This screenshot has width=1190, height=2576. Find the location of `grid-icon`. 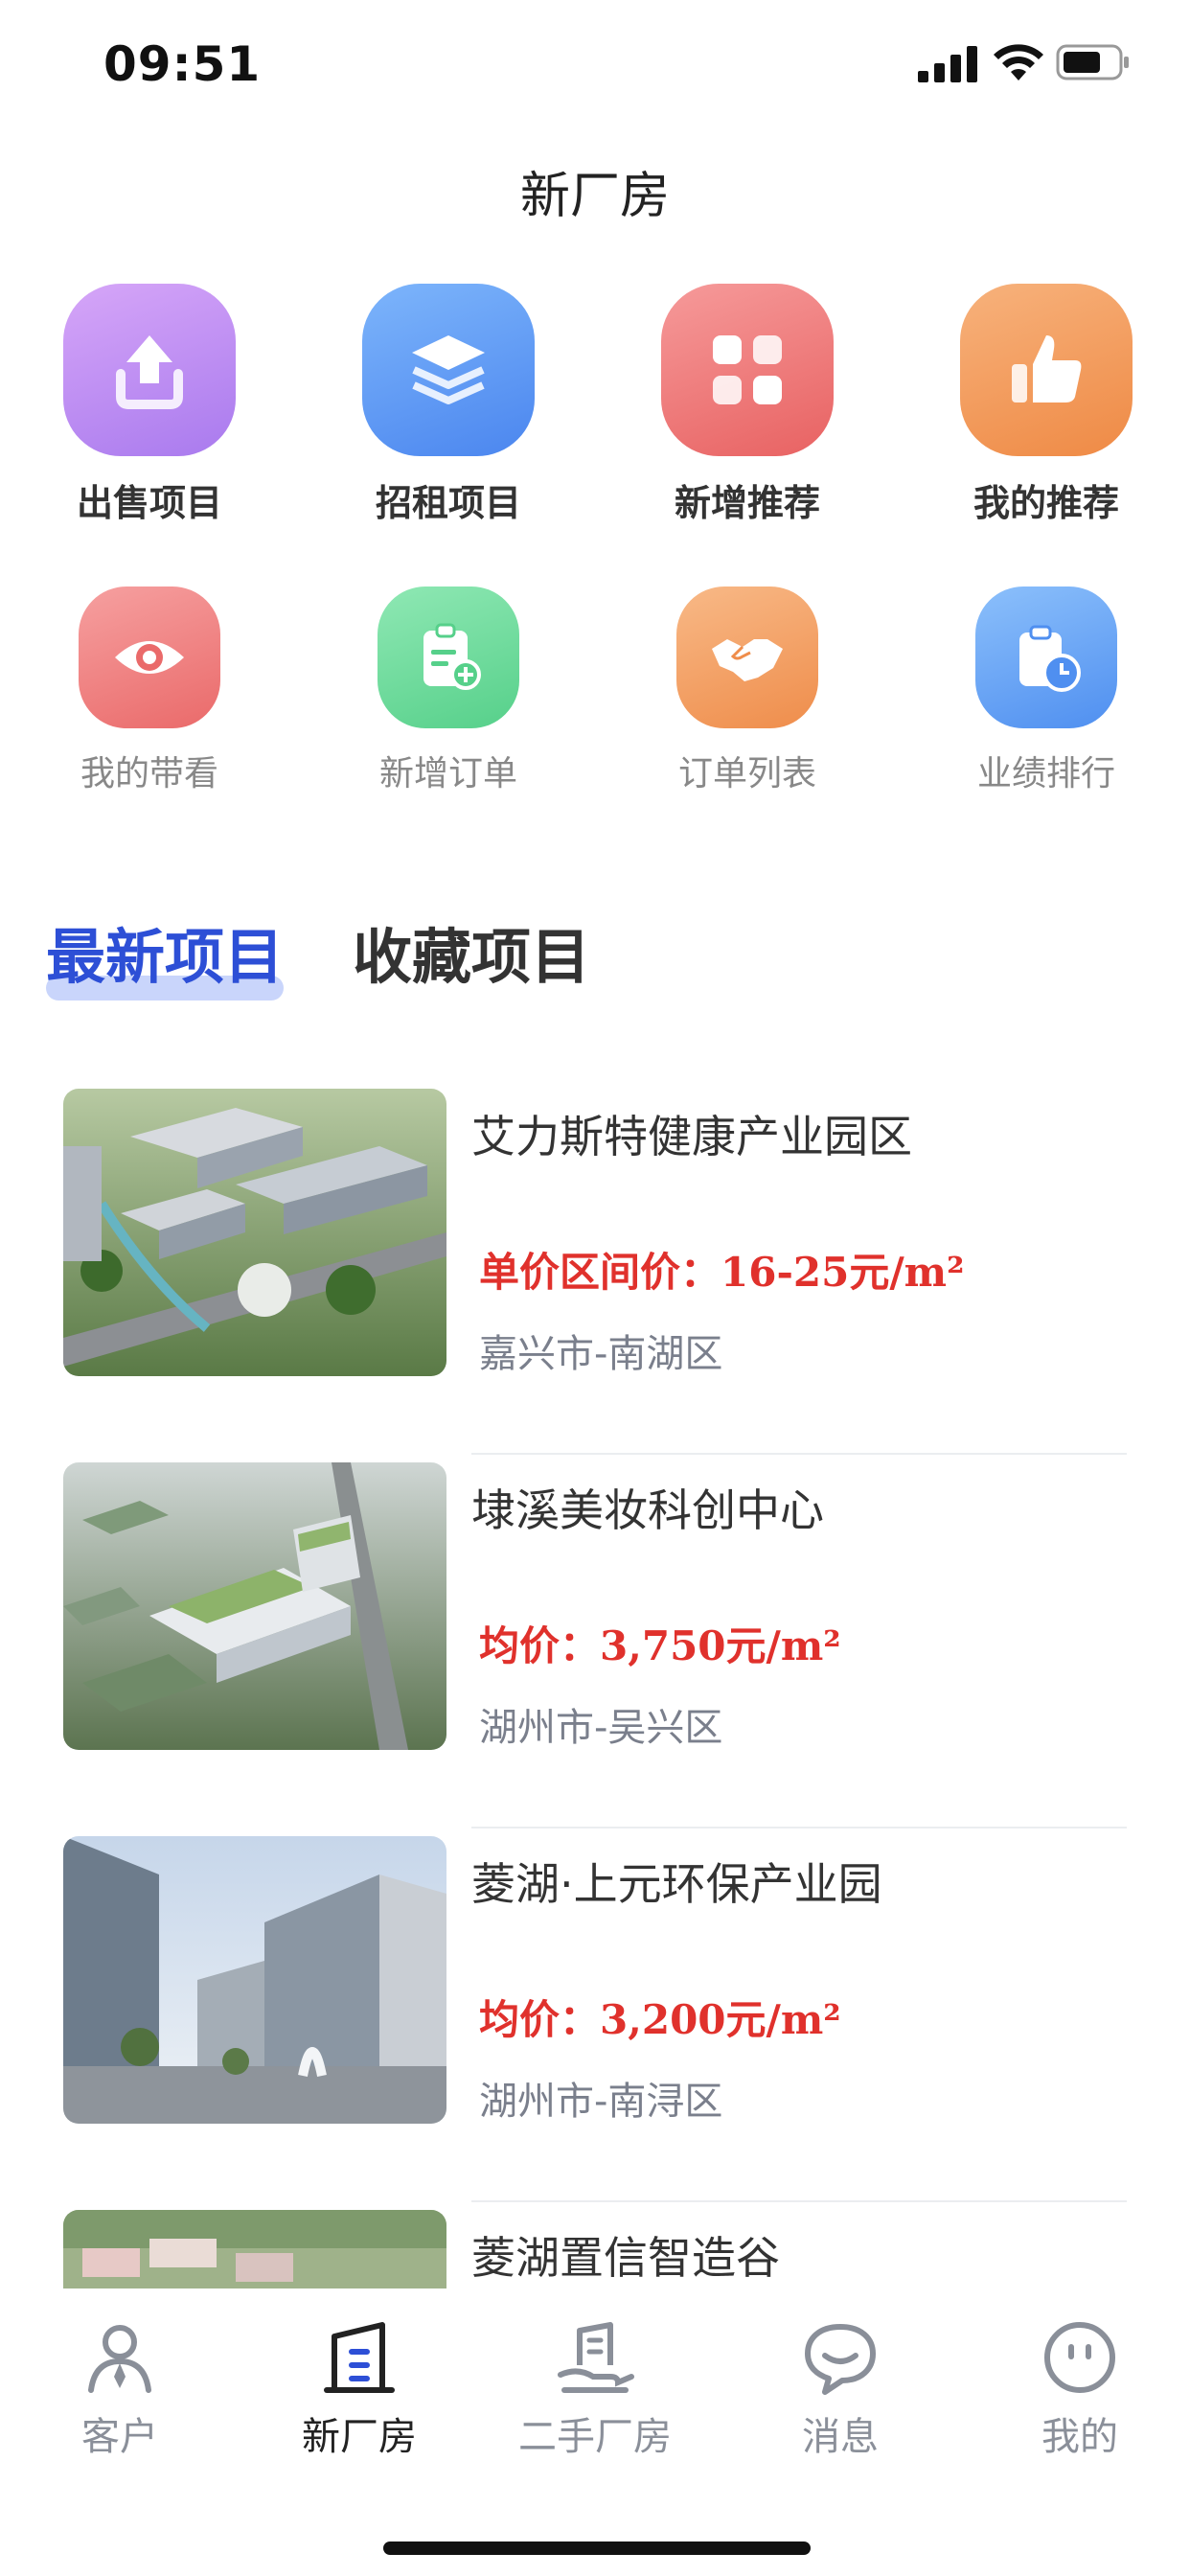

grid-icon is located at coordinates (747, 370).